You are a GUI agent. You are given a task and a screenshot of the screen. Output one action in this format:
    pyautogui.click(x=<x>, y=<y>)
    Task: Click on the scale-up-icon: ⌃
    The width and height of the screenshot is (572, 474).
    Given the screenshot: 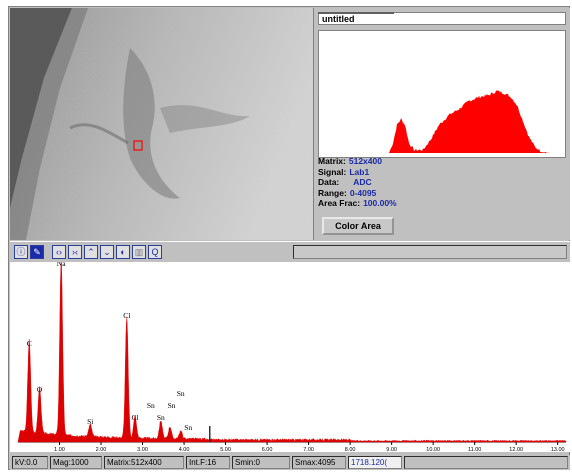 What is the action you would take?
    pyautogui.click(x=91, y=252)
    